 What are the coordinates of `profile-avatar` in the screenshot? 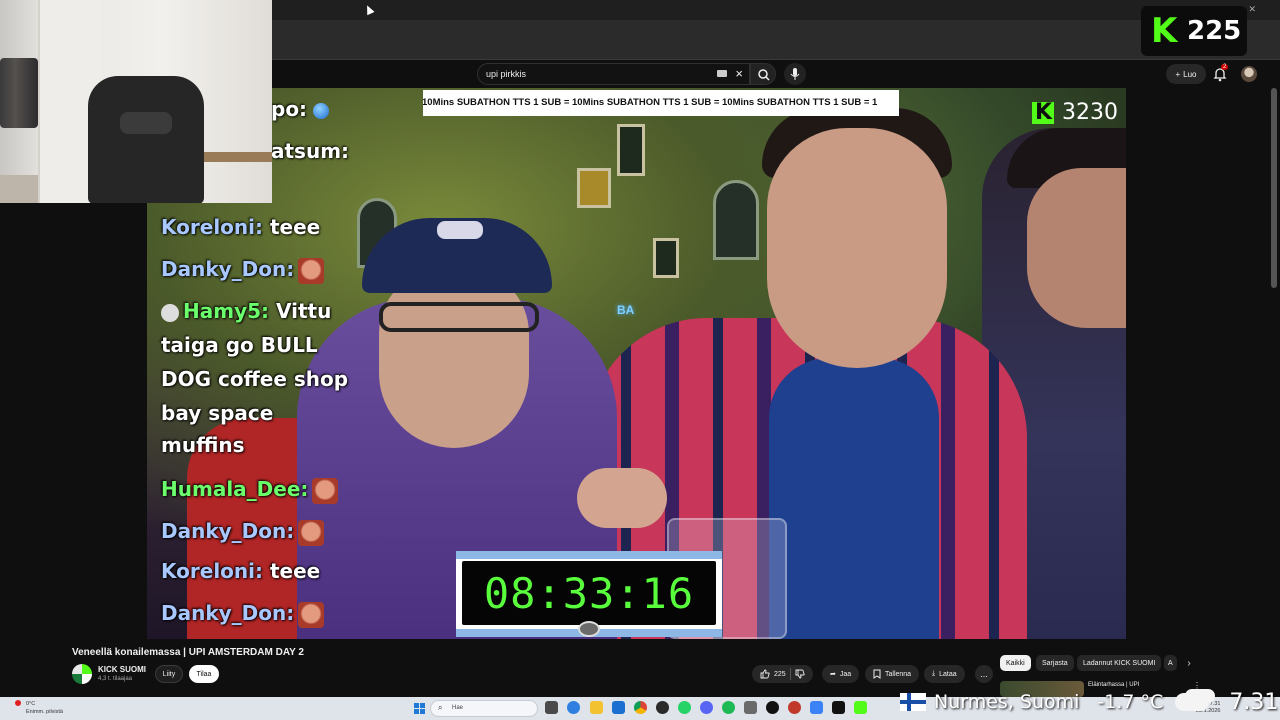 It's located at (1249, 74).